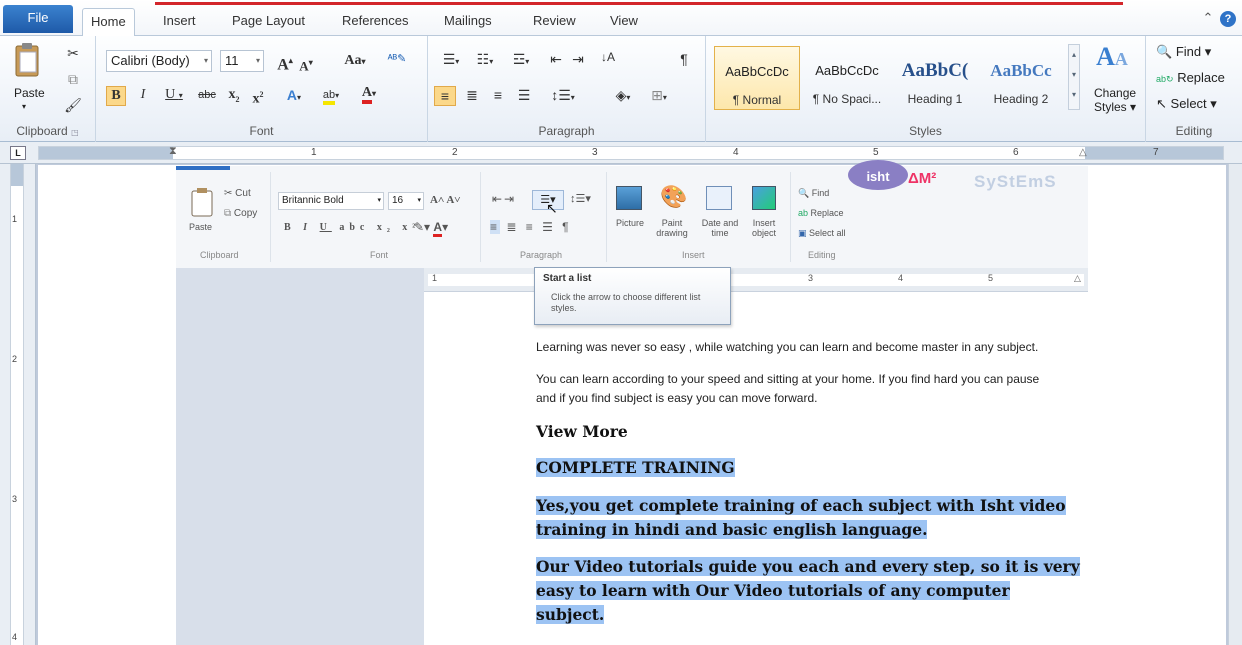 The height and width of the screenshot is (645, 1242). Describe the element at coordinates (521, 60) in the screenshot. I see `multilevel-list-icon: ☲▾` at that location.